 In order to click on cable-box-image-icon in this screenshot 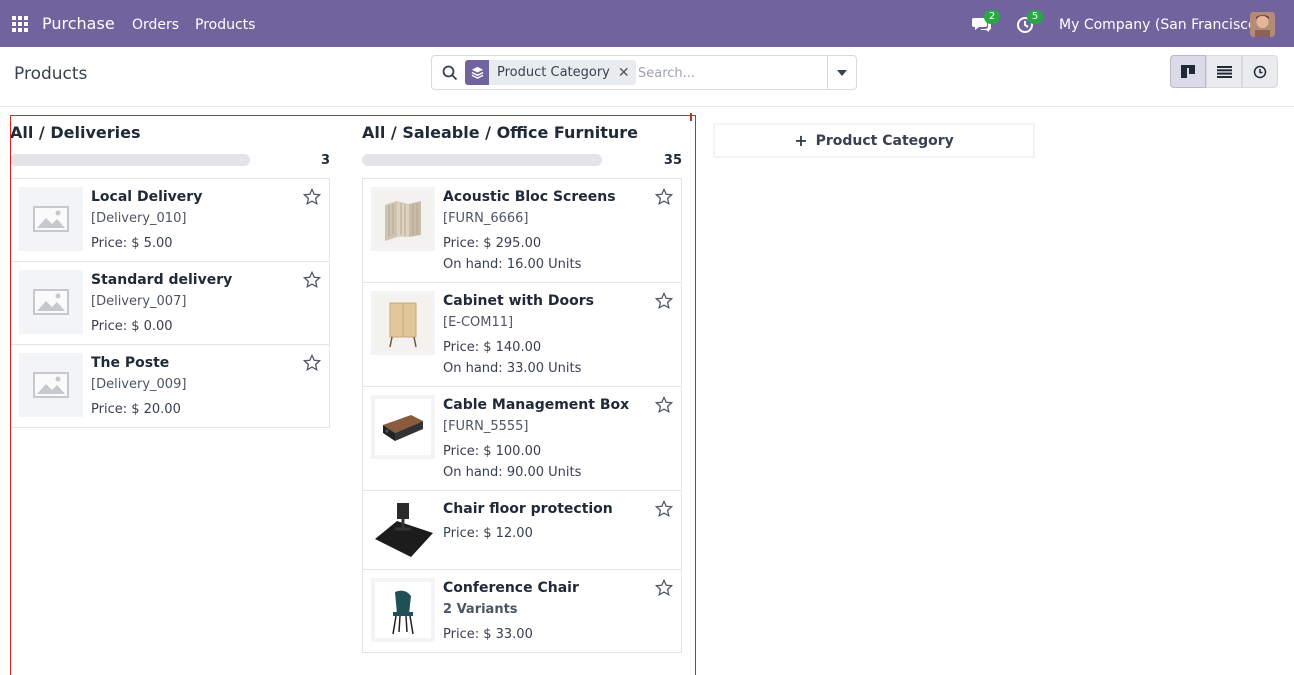, I will do `click(403, 427)`.